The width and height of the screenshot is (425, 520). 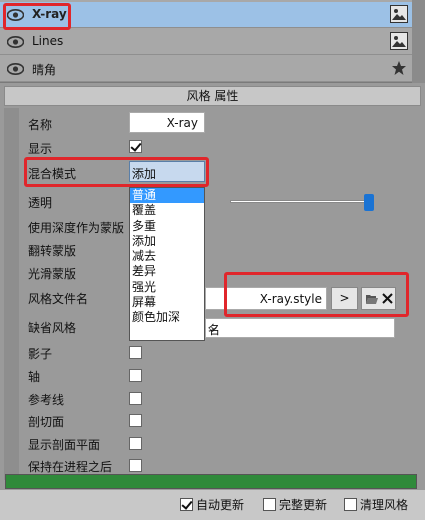 I want to click on label-display: 显示, so click(x=40, y=149).